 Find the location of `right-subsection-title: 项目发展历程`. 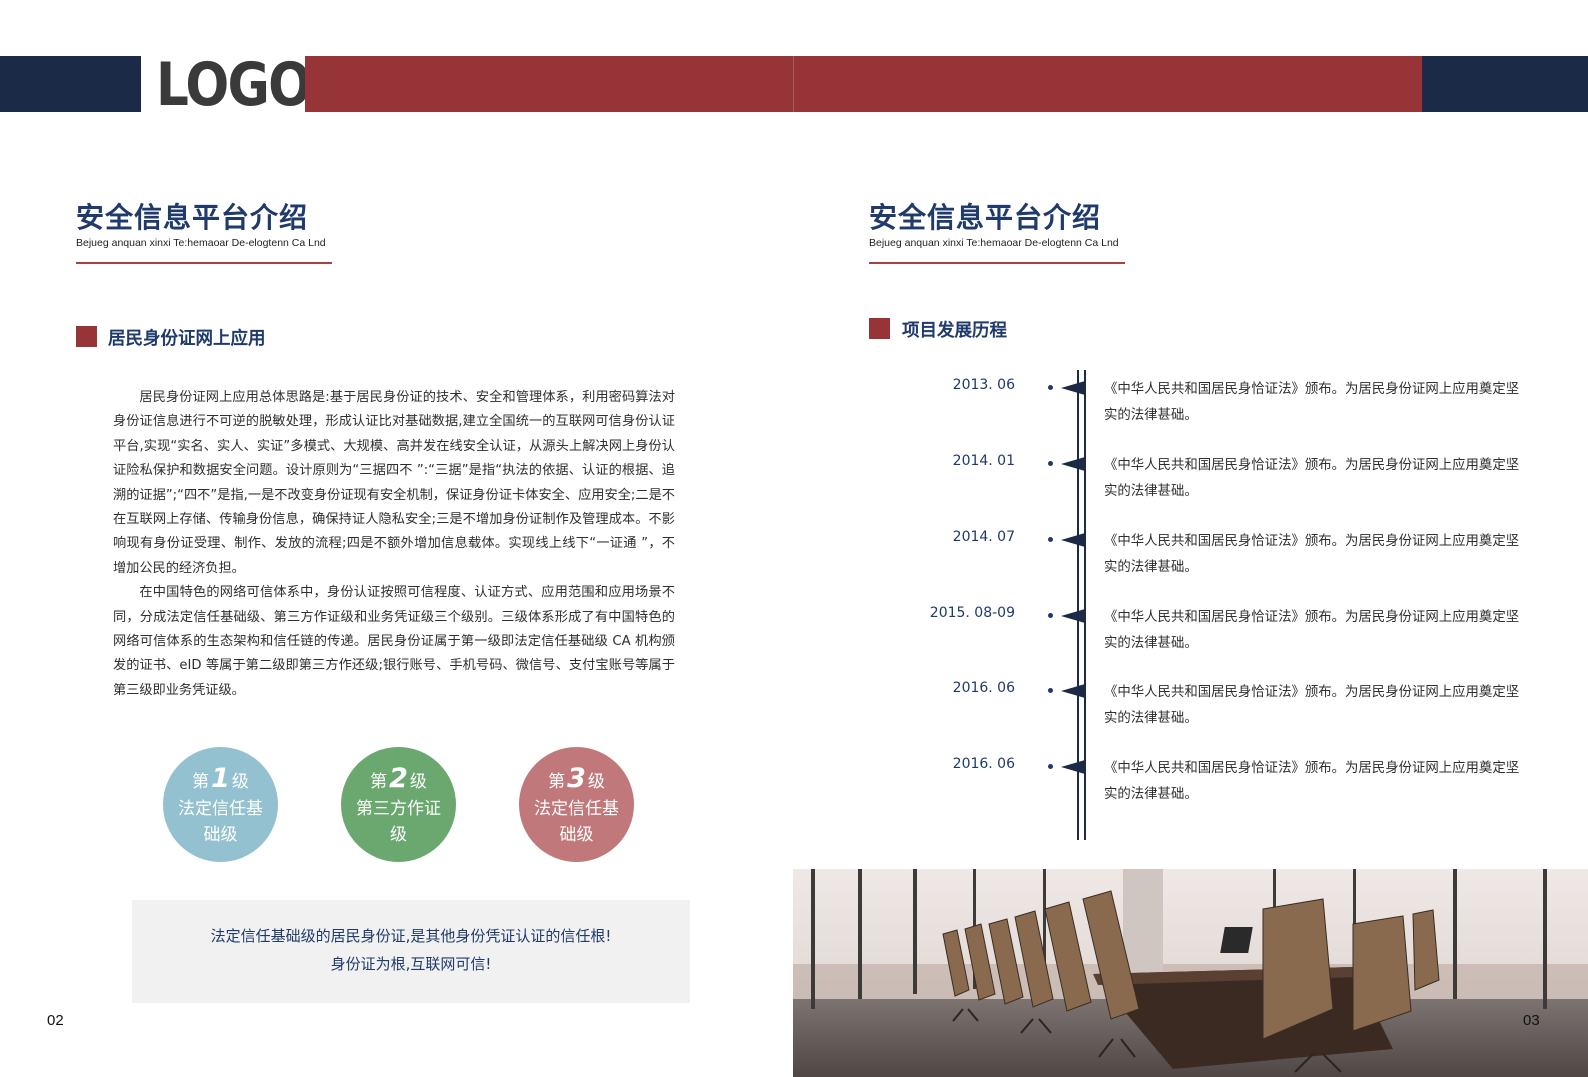

right-subsection-title: 项目发展历程 is located at coordinates (954, 331).